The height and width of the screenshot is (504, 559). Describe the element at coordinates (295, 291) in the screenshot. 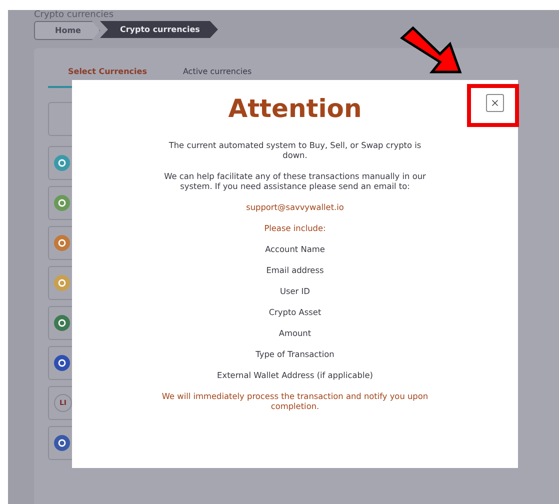

I see `dialog-text: User ID` at that location.